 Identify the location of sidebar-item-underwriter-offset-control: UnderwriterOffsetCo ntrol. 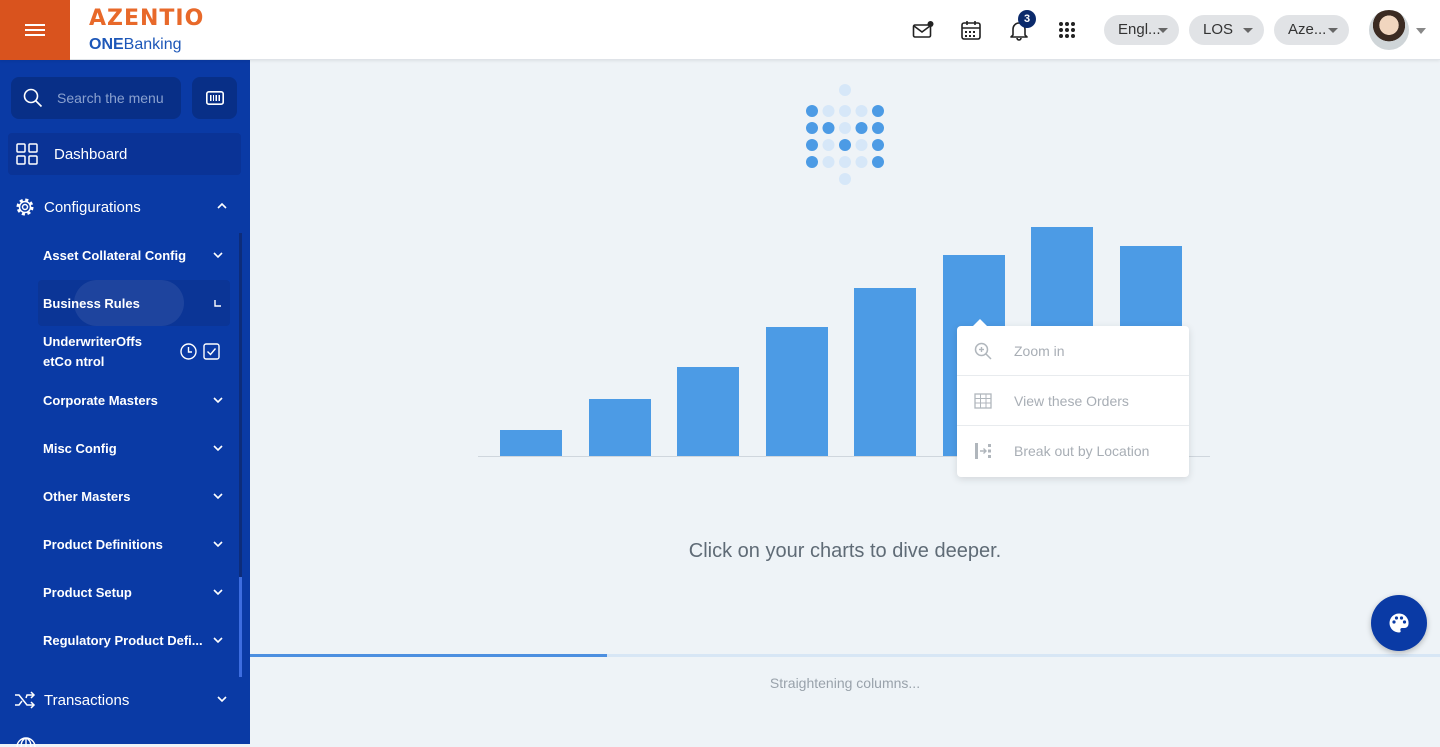
(134, 352).